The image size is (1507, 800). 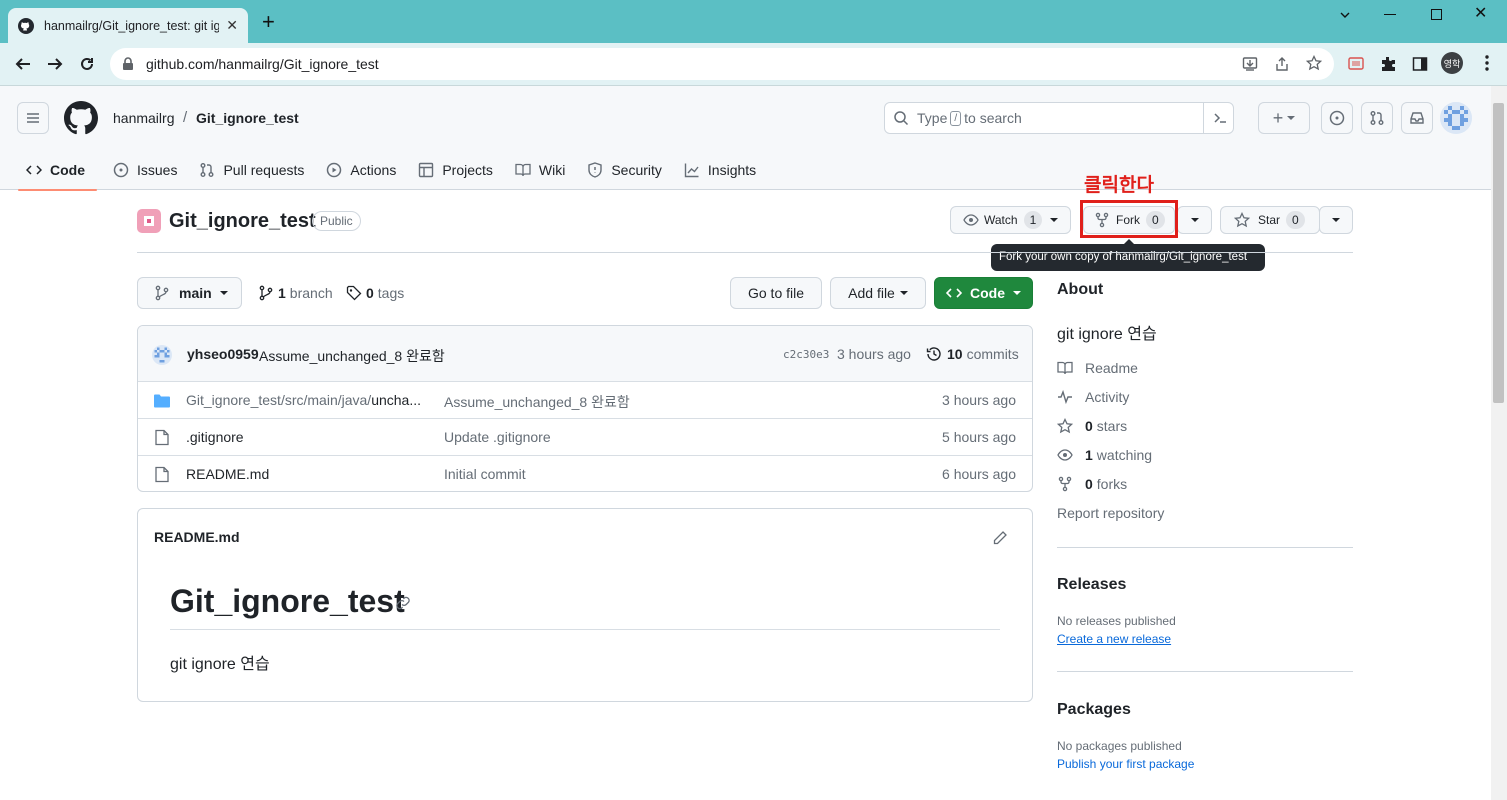 I want to click on forward-icon, so click(x=55, y=64).